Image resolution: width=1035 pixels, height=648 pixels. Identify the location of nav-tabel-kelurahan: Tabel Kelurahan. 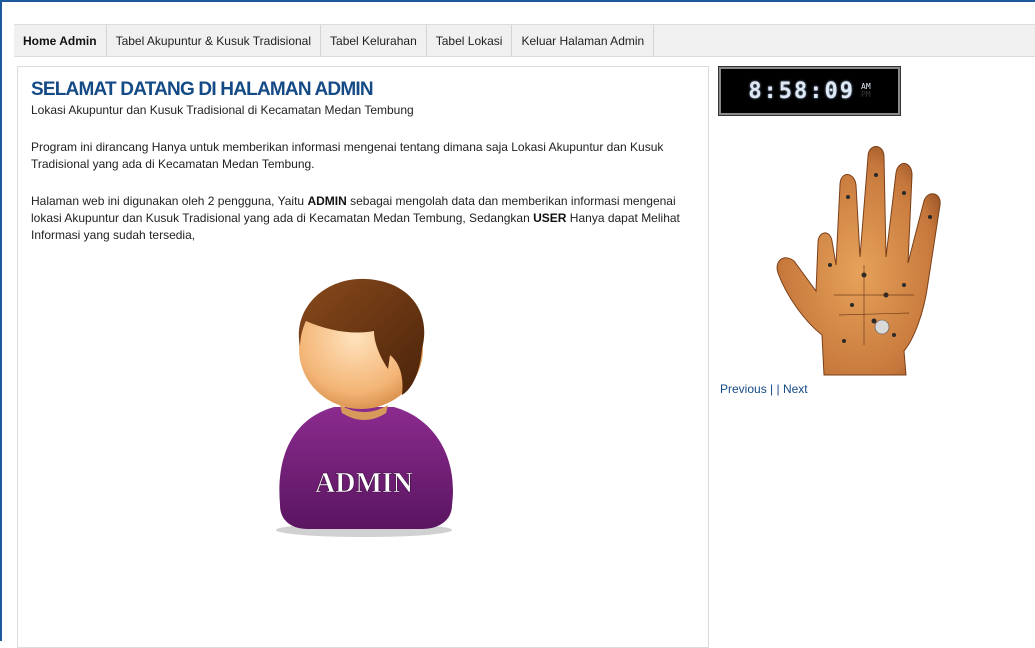
(374, 40).